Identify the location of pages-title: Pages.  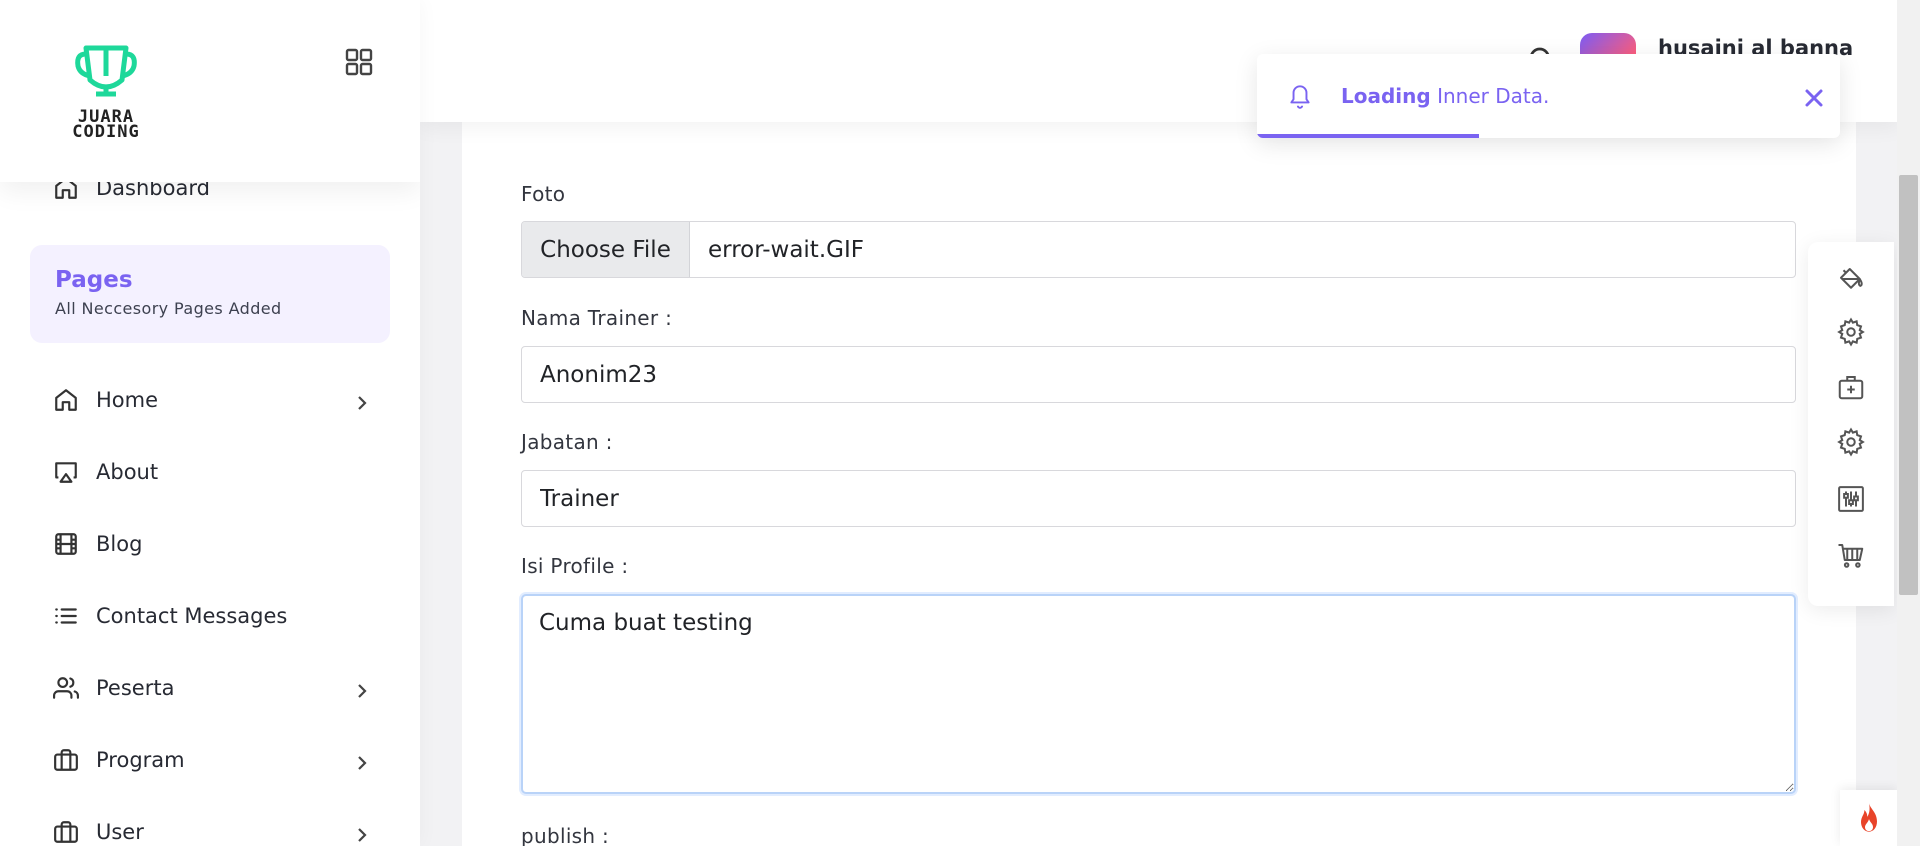
(94, 280).